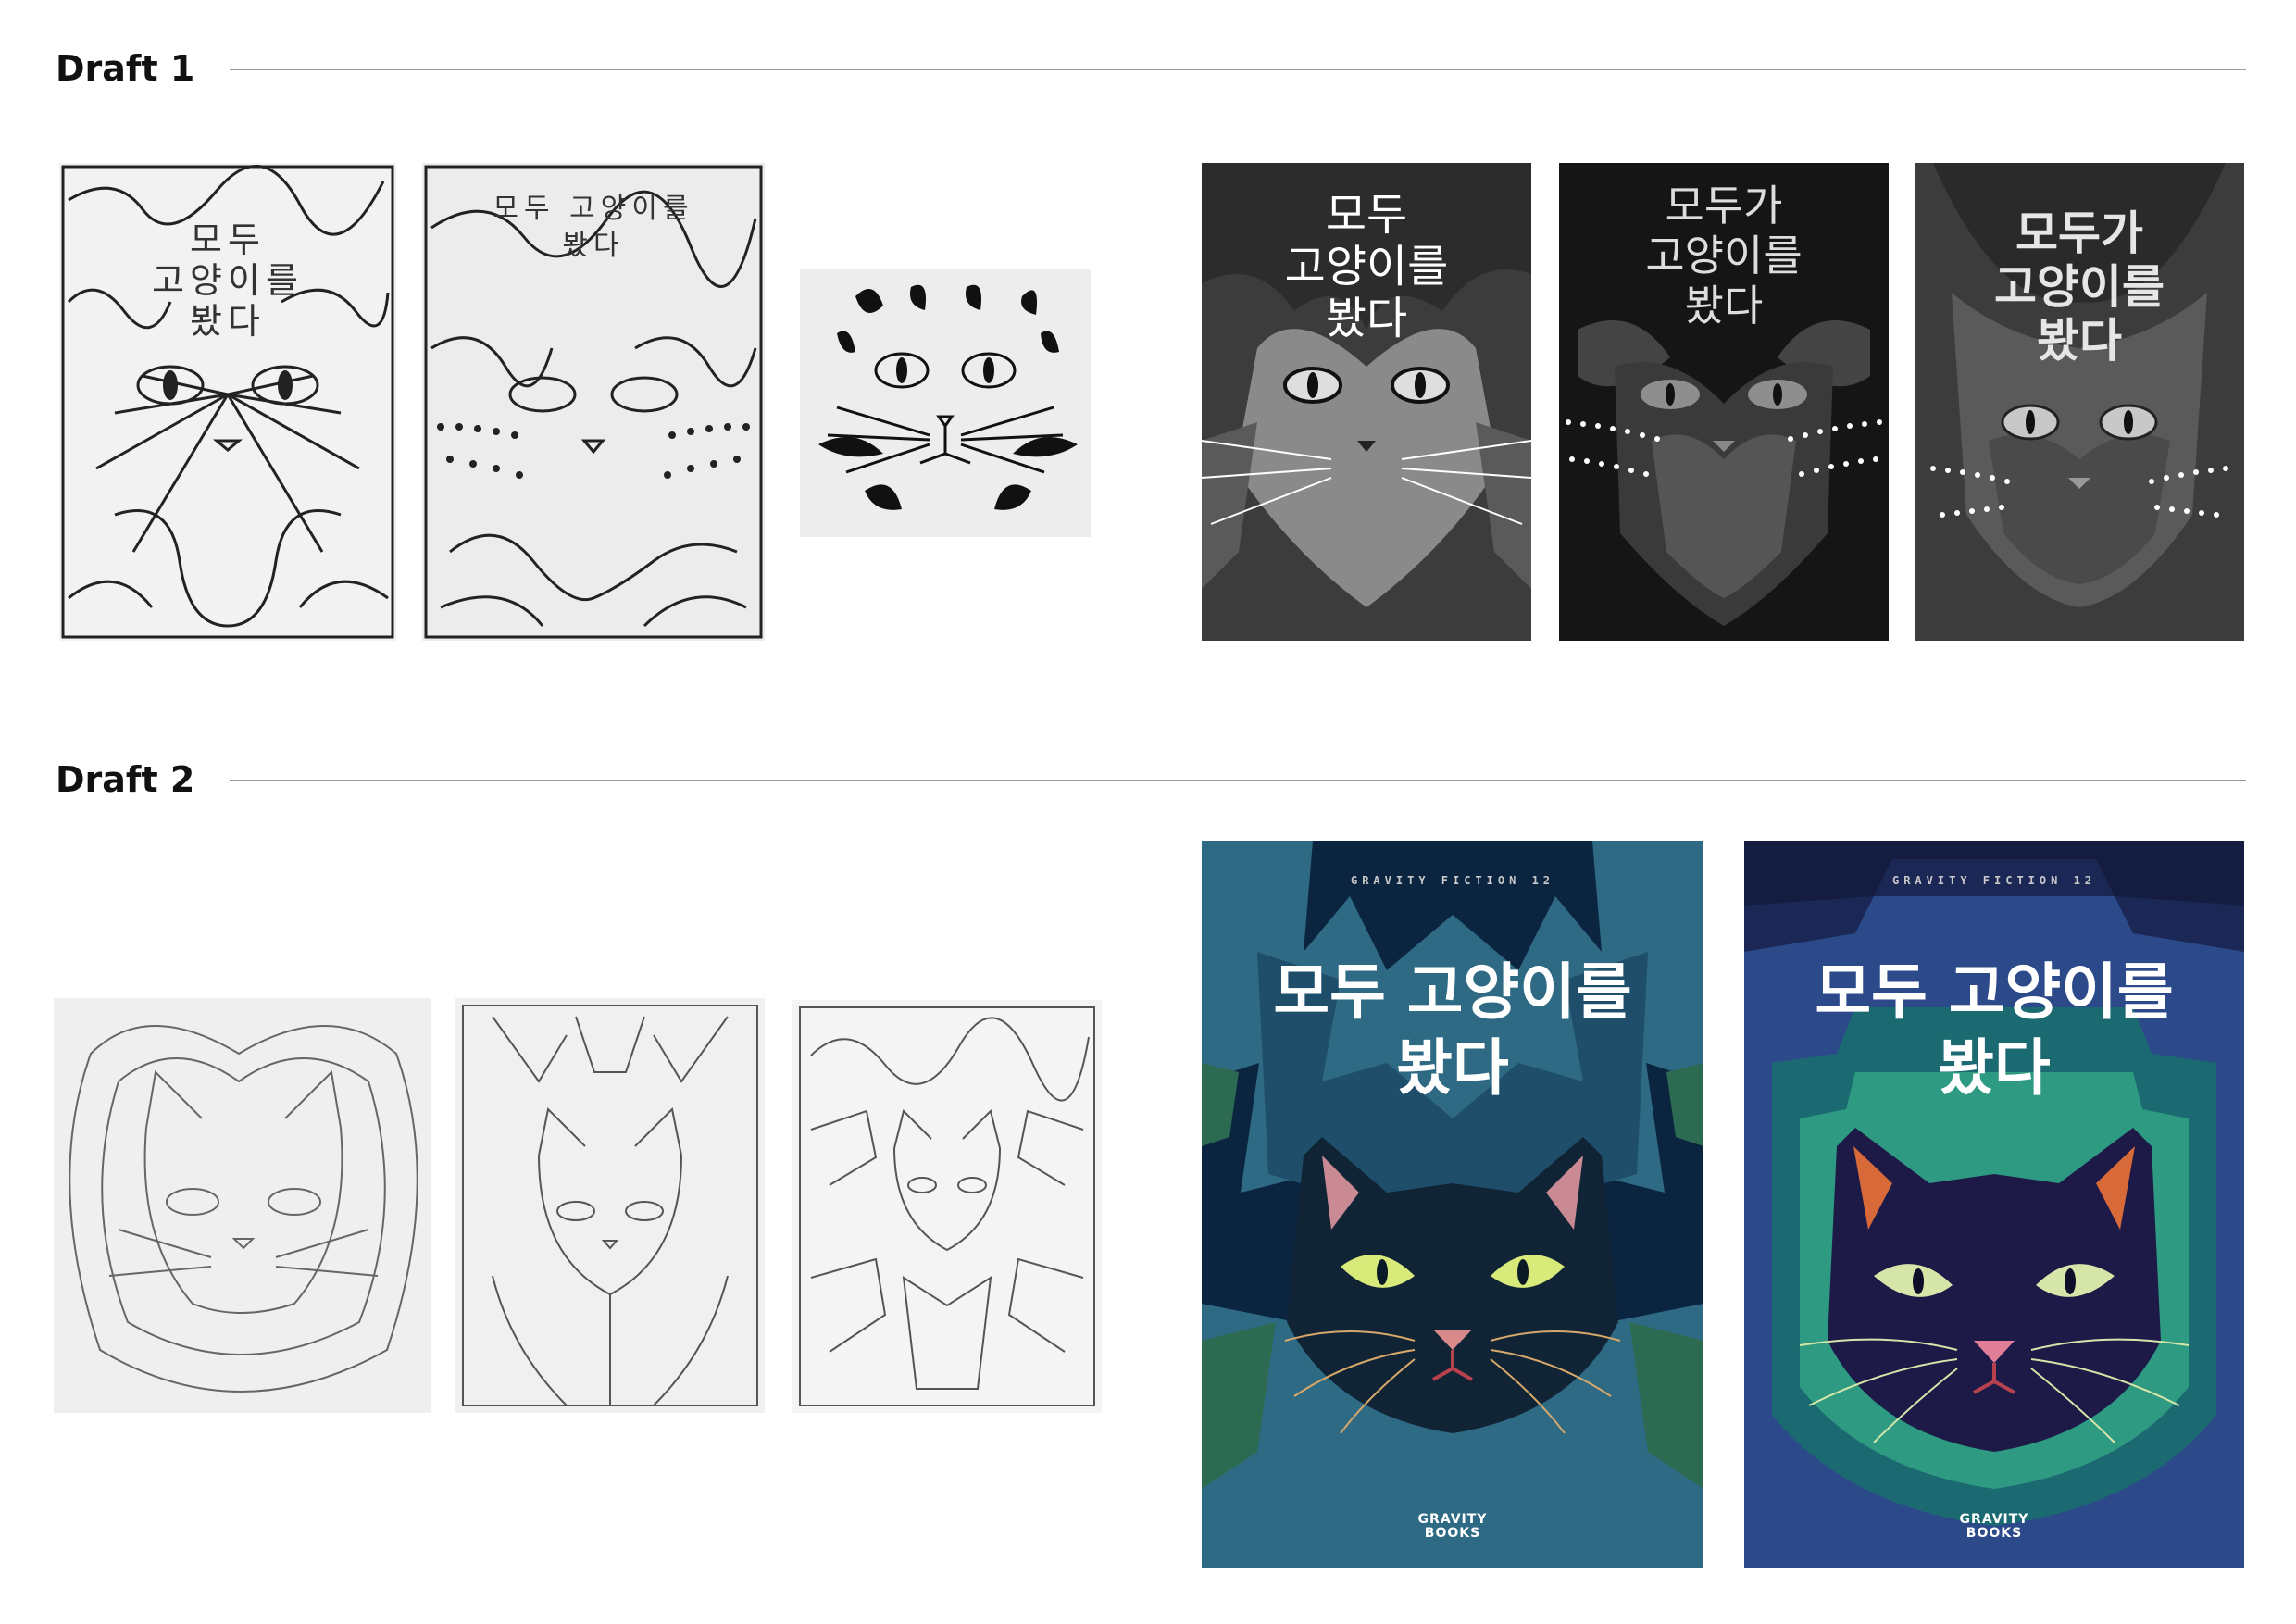 This screenshot has height=1624, width=2296. I want to click on section-title-draft-1: Draft 1, so click(125, 68).